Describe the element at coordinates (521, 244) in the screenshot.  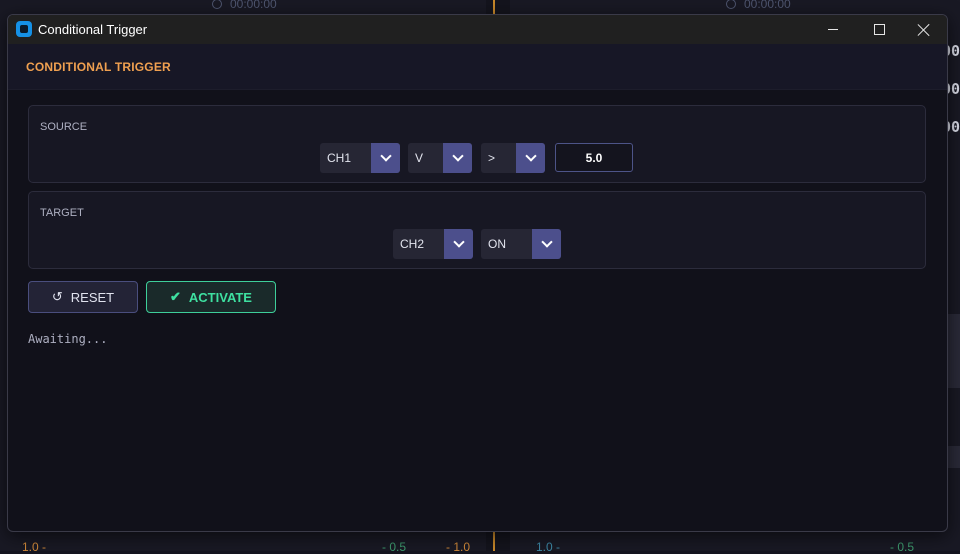
I see `target-state-select: ON` at that location.